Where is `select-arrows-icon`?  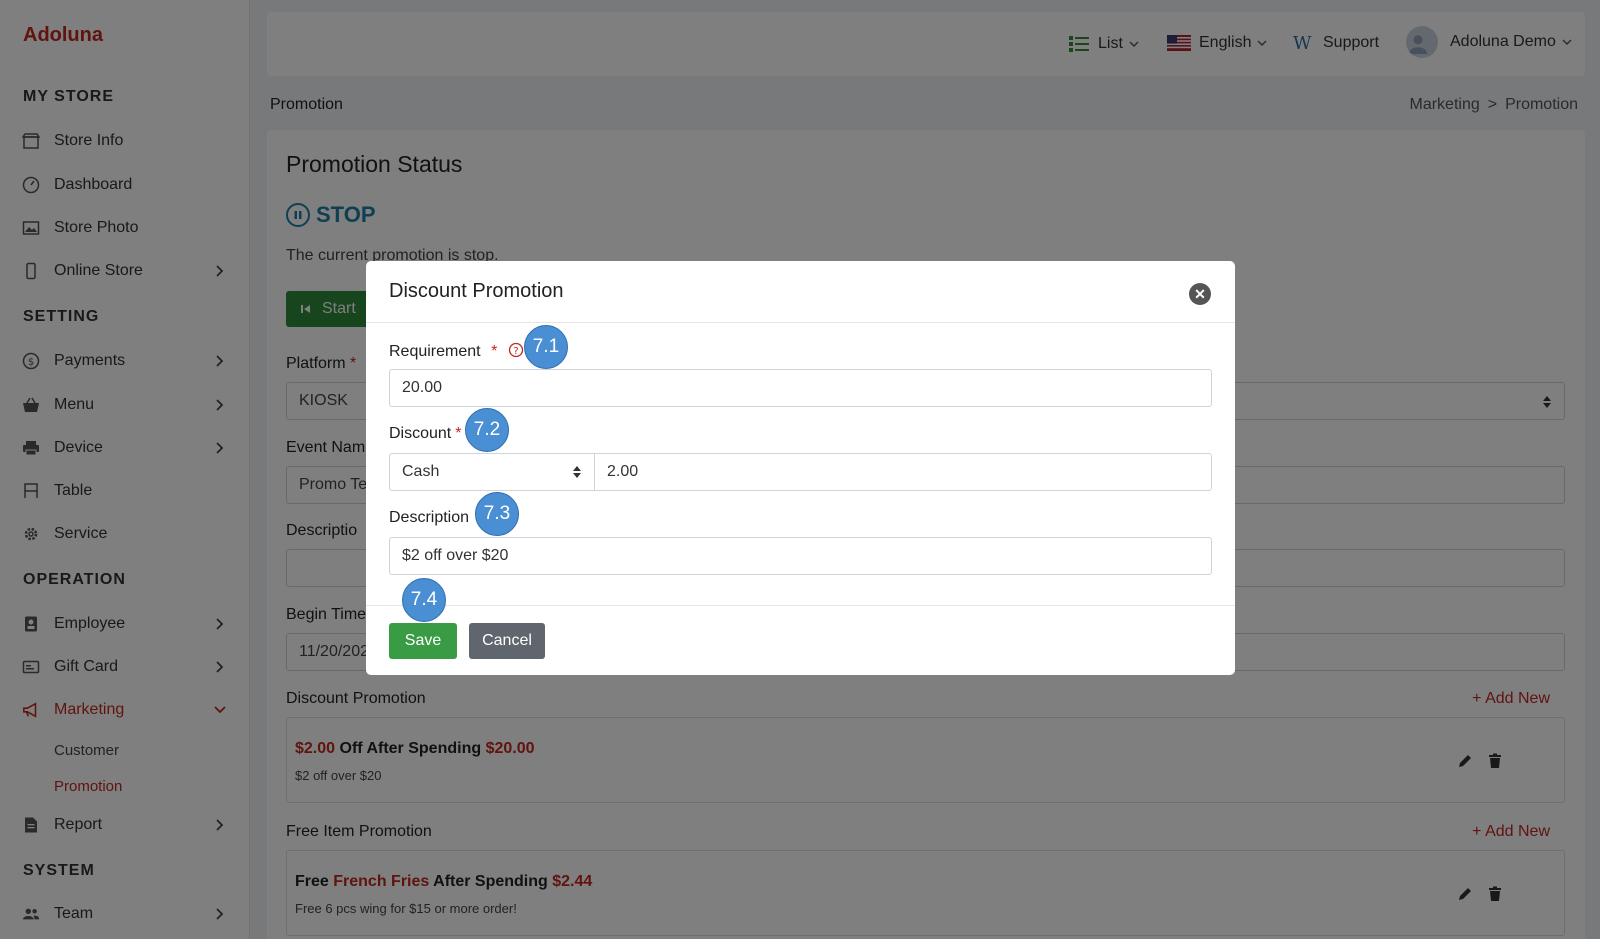
select-arrows-icon is located at coordinates (577, 472).